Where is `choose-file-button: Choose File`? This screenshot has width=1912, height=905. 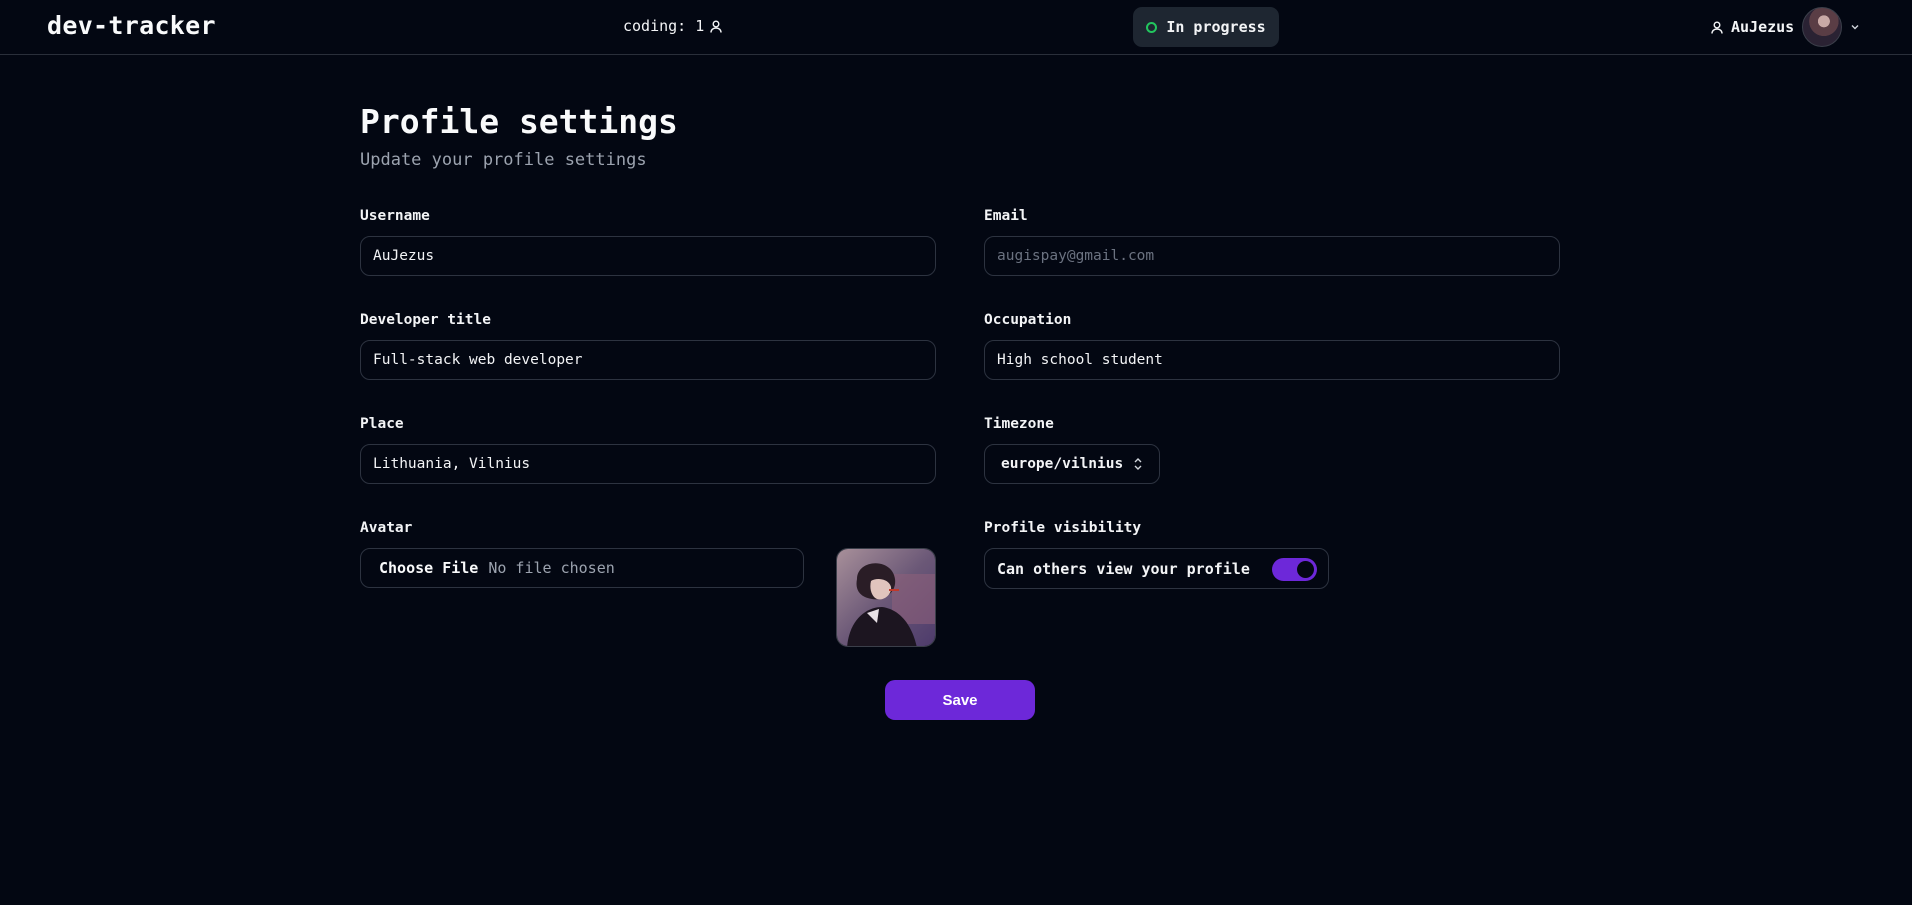 choose-file-button: Choose File is located at coordinates (428, 568).